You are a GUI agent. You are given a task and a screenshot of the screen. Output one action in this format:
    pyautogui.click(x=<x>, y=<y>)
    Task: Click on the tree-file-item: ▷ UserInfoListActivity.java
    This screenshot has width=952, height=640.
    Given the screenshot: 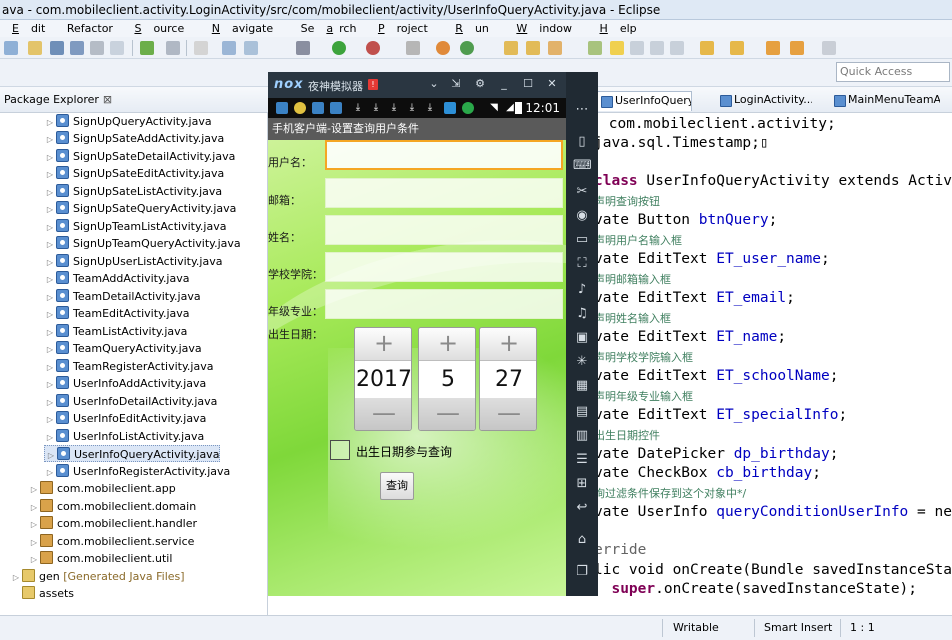 What is the action you would take?
    pyautogui.click(x=124, y=436)
    